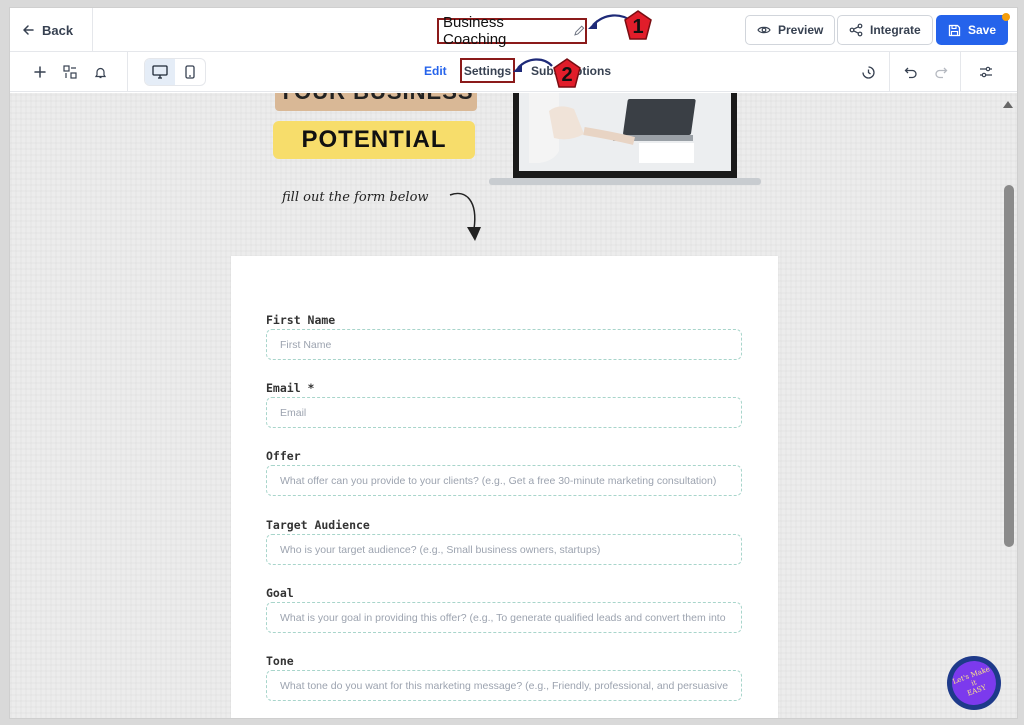 Image resolution: width=1024 pixels, height=725 pixels. I want to click on history-button, so click(868, 72).